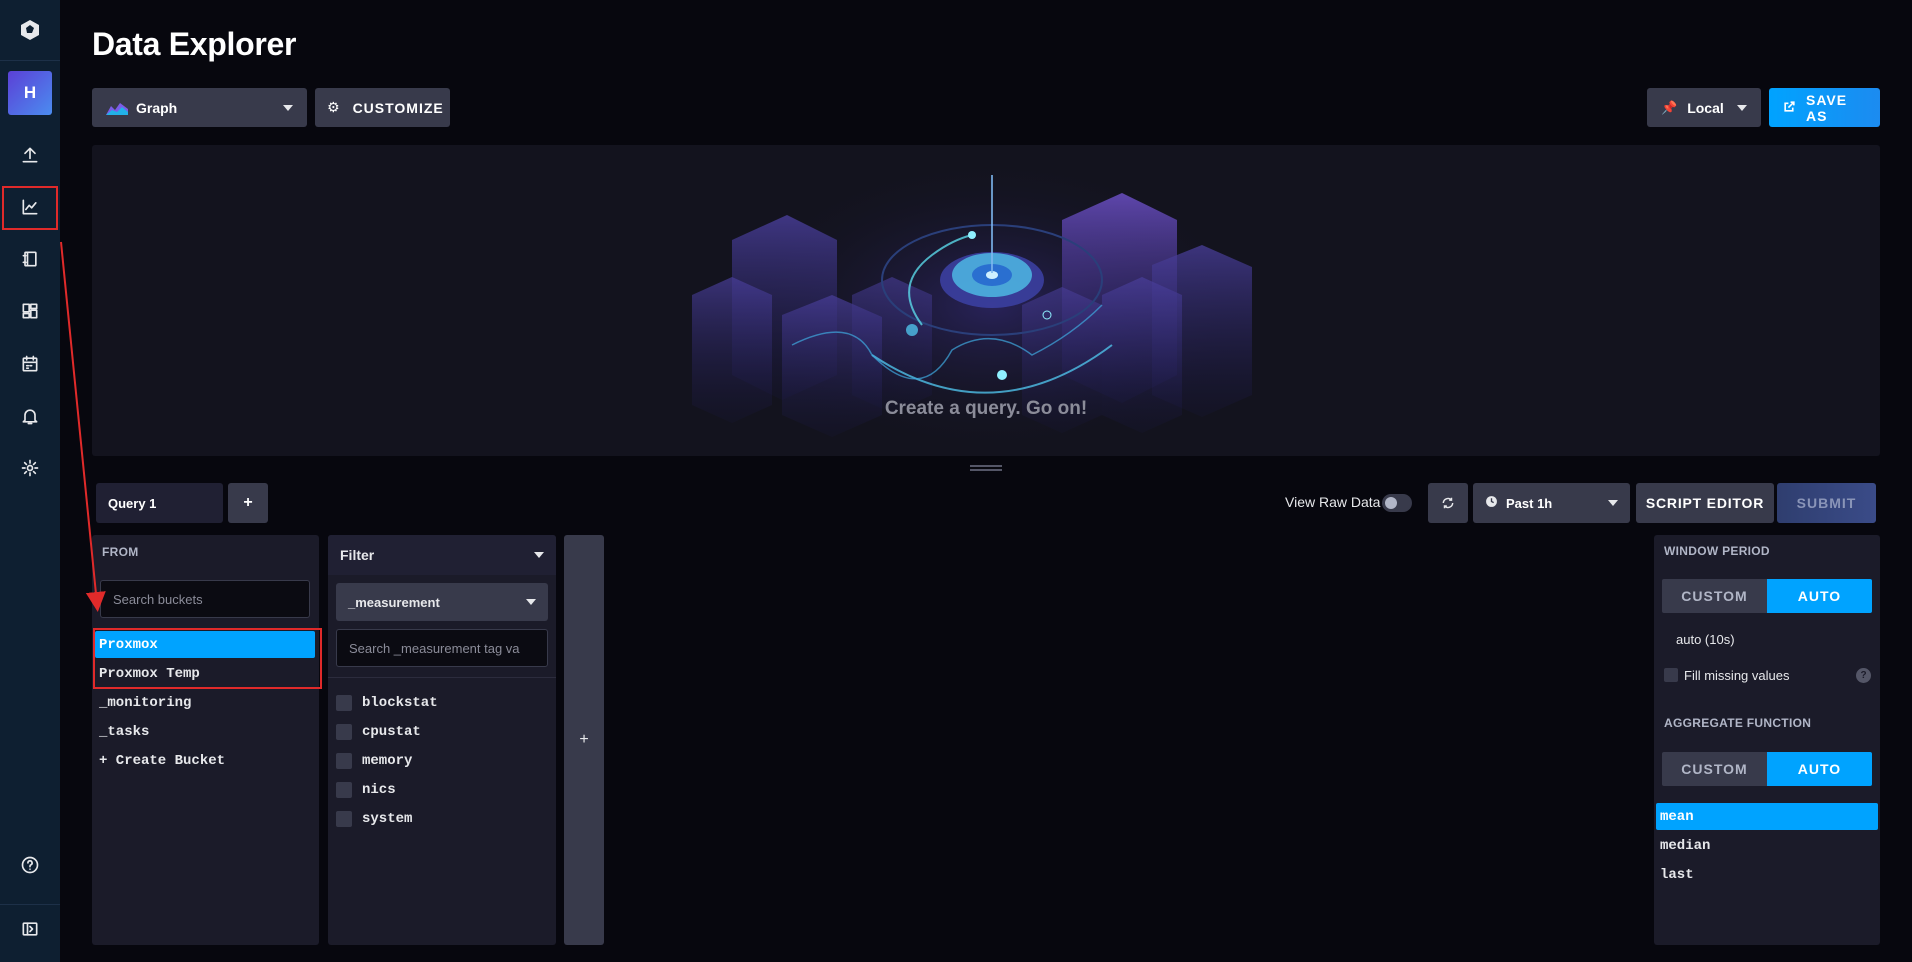 Image resolution: width=1912 pixels, height=962 pixels. Describe the element at coordinates (986, 408) in the screenshot. I see `empty-state-message: Create a query. Go on!` at that location.